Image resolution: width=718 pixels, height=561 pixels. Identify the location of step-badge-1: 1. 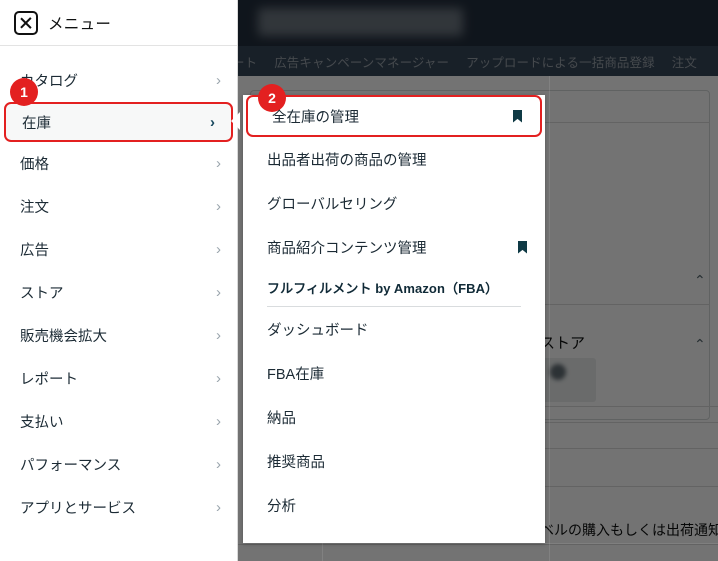
(24, 92).